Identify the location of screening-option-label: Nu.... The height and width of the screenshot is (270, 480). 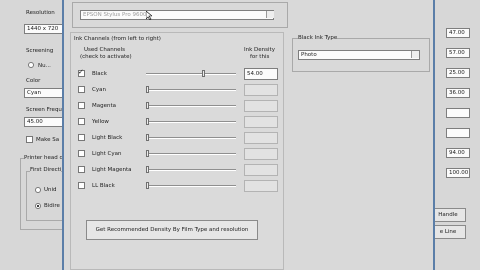
(44, 66).